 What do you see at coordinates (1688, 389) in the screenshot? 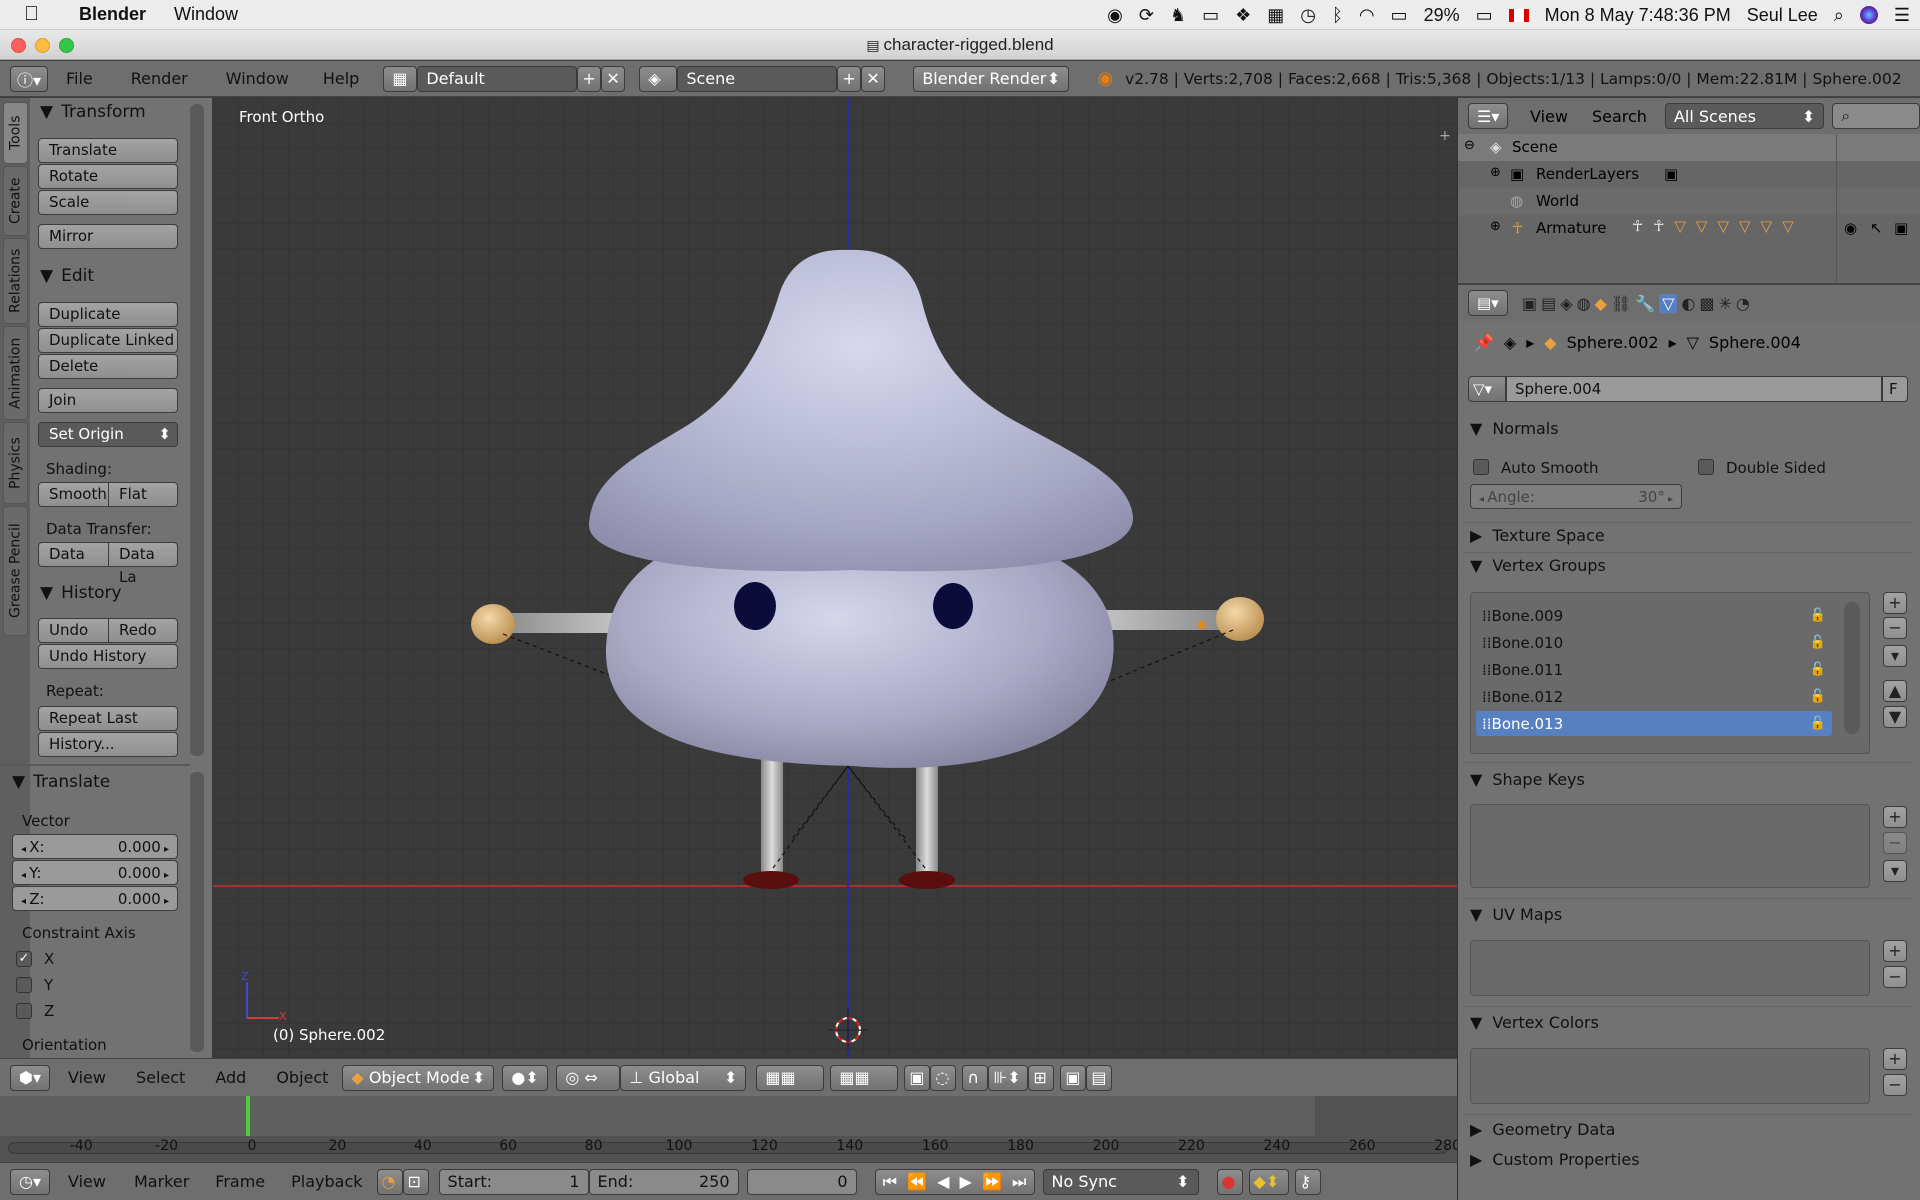
I see `mesh-datablock-selector: ▽▾ Sphere.004 F` at bounding box center [1688, 389].